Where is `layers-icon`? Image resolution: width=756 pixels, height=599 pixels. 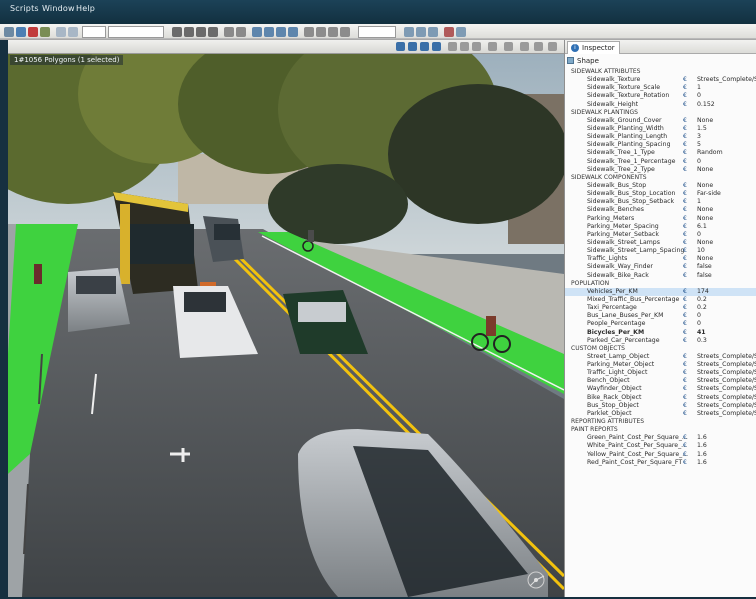
layers-icon is located at coordinates (452, 46).